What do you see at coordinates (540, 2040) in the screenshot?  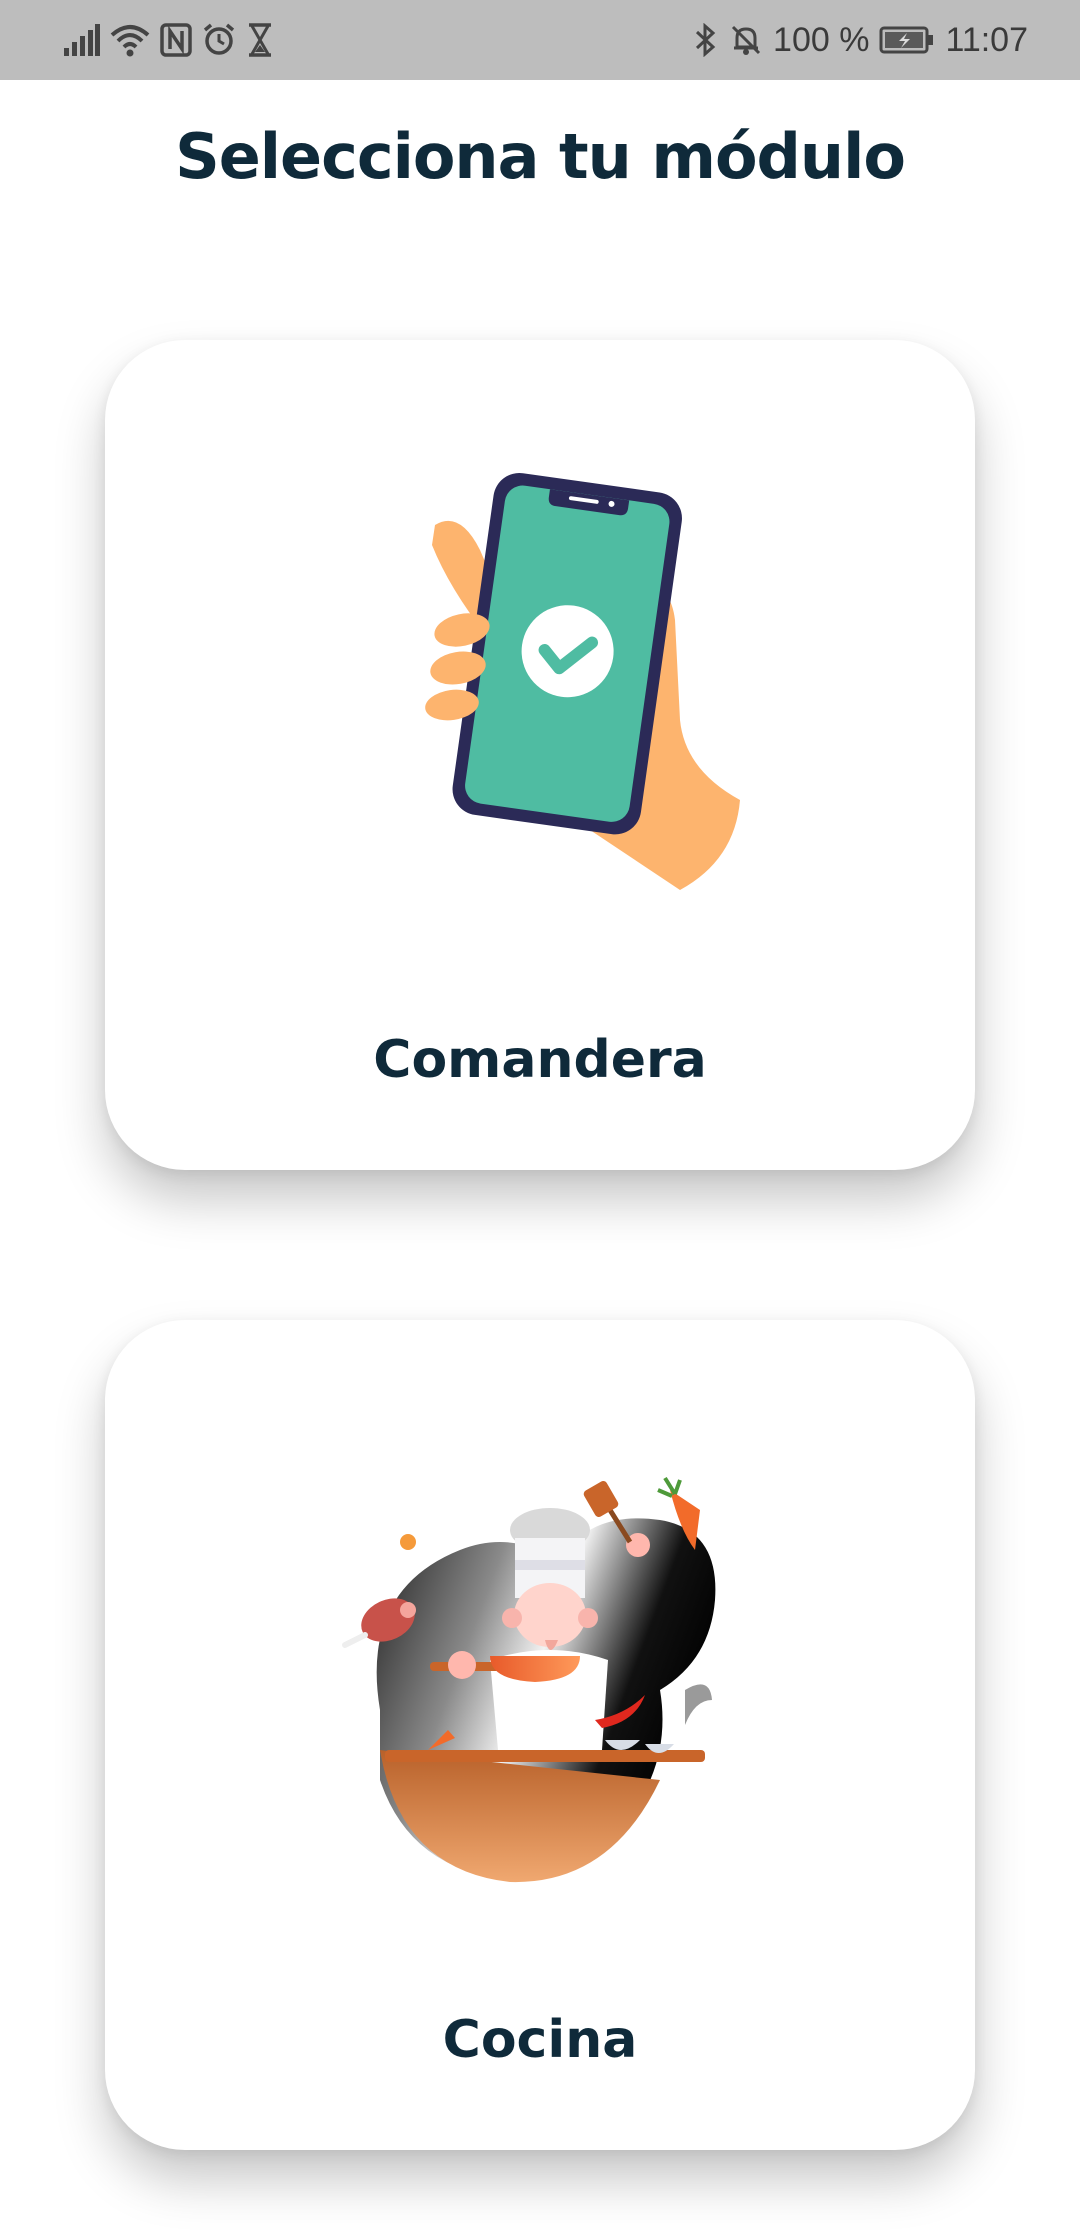 I see `module-label-cocina: Cocina` at bounding box center [540, 2040].